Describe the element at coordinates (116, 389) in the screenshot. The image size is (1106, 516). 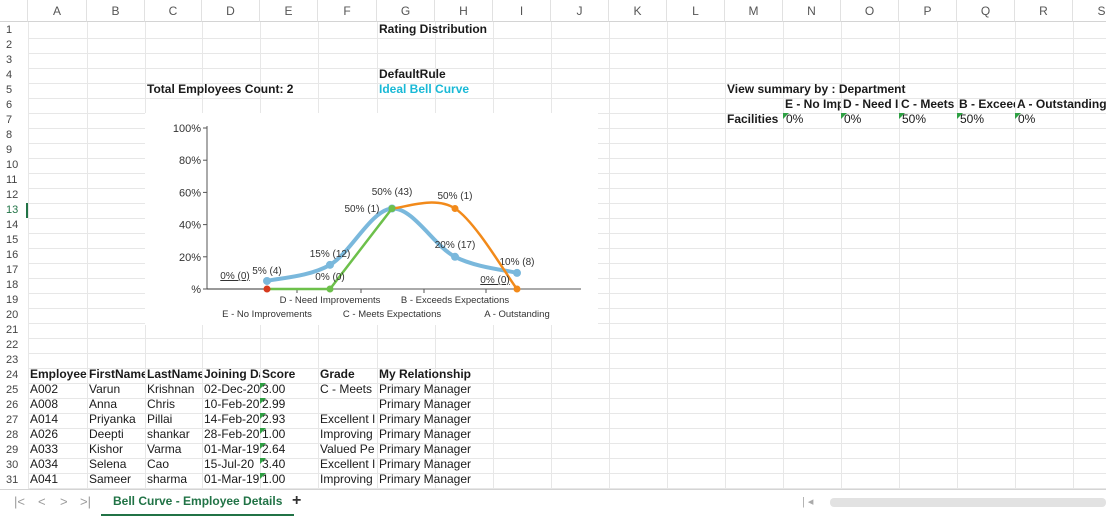
I see `table-cell: Varun` at that location.